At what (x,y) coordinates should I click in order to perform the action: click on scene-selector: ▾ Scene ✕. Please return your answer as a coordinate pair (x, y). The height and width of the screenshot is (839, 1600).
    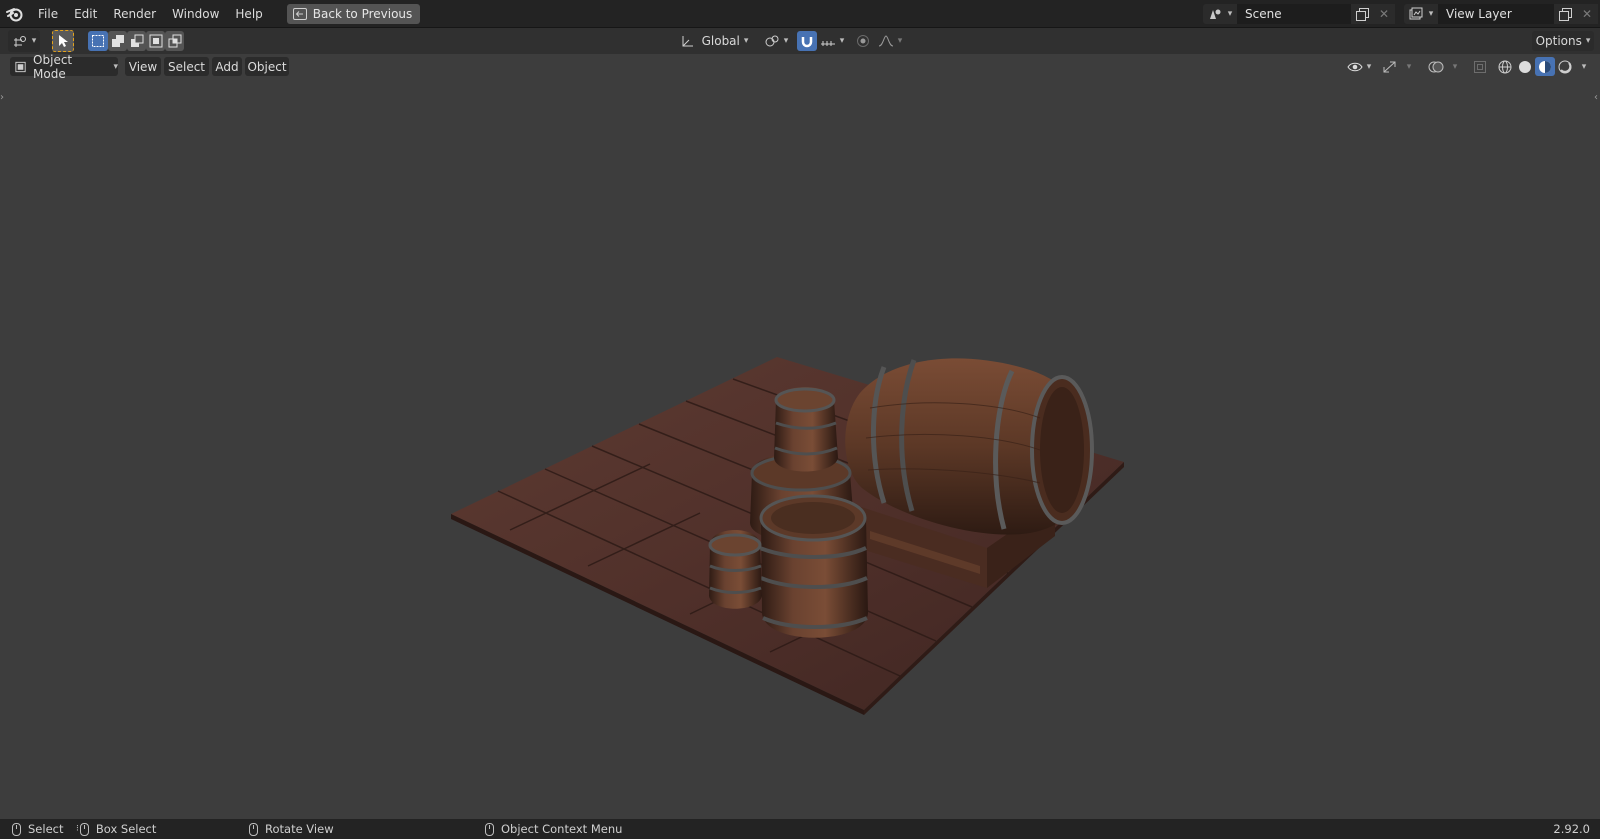
    Looking at the image, I should click on (1299, 14).